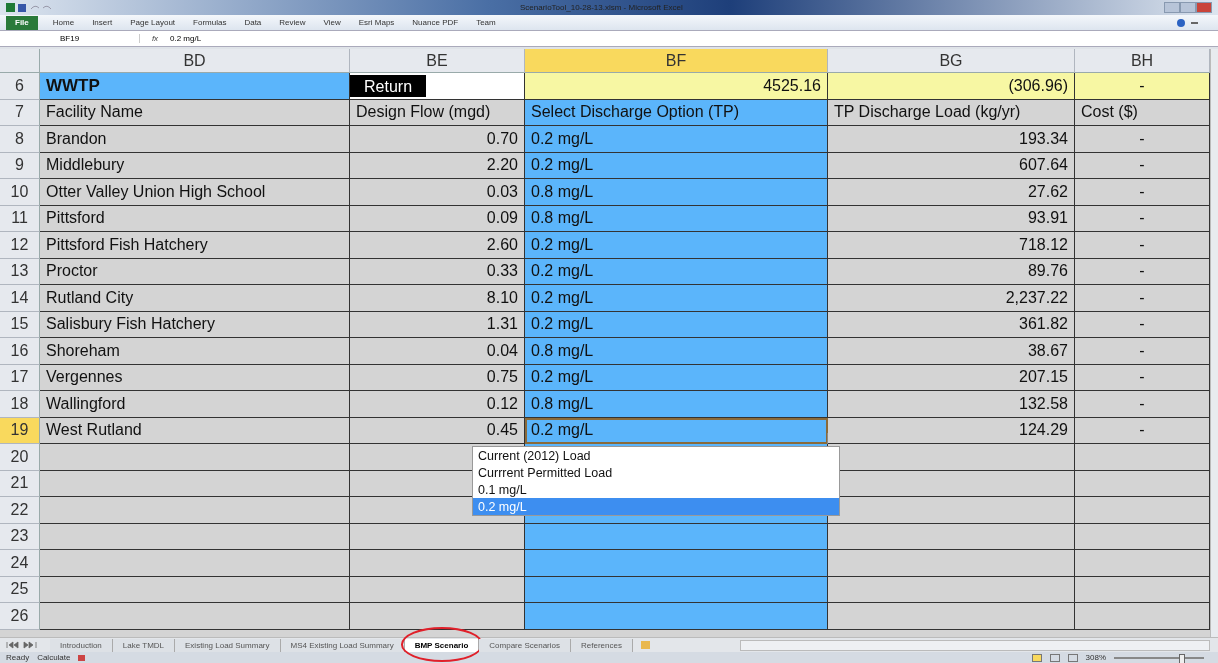 Image resolution: width=1218 pixels, height=663 pixels. I want to click on sheet-tab: Lake TMDL, so click(143, 645).